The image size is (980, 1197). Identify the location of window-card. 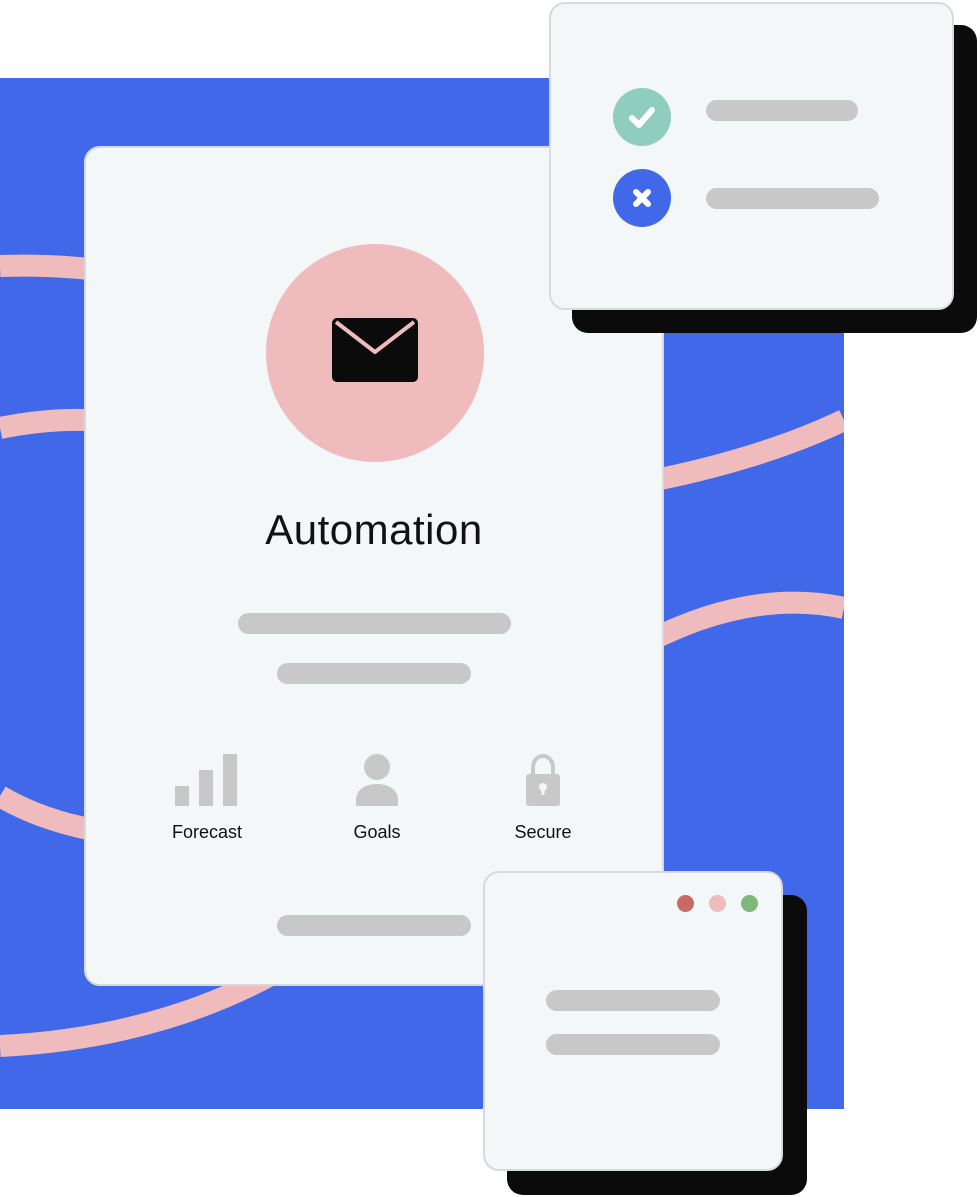
(633, 1021).